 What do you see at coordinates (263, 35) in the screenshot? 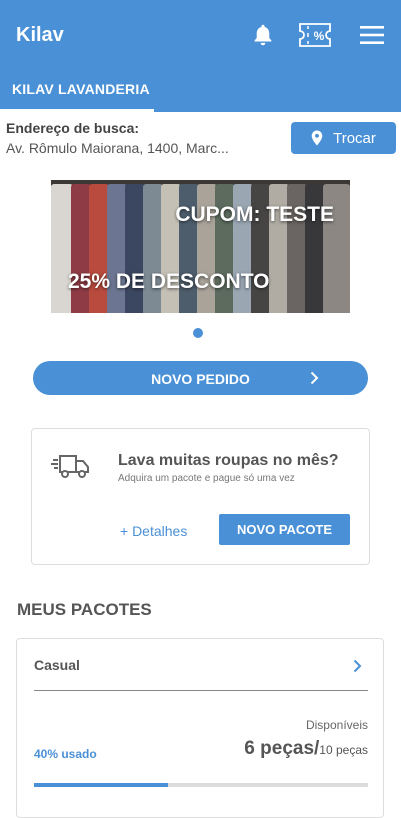
I see `bell-icon` at bounding box center [263, 35].